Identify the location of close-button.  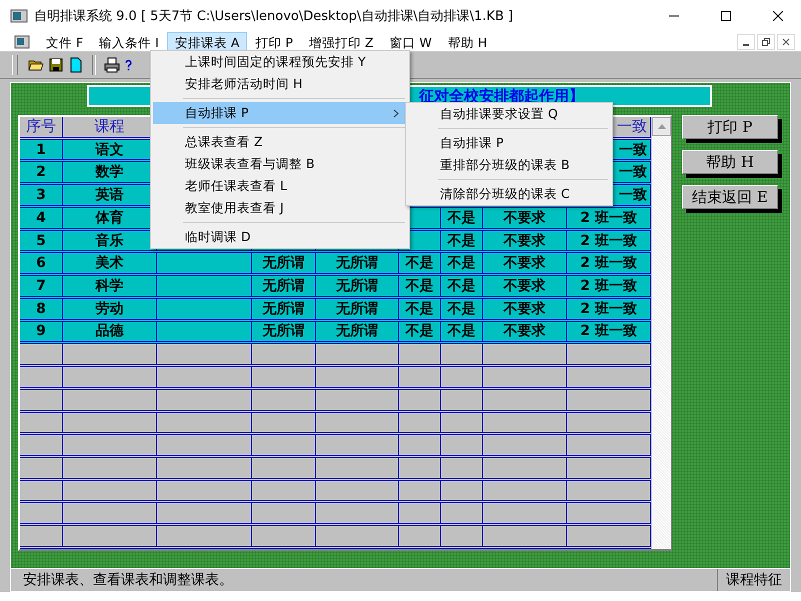
(786, 42).